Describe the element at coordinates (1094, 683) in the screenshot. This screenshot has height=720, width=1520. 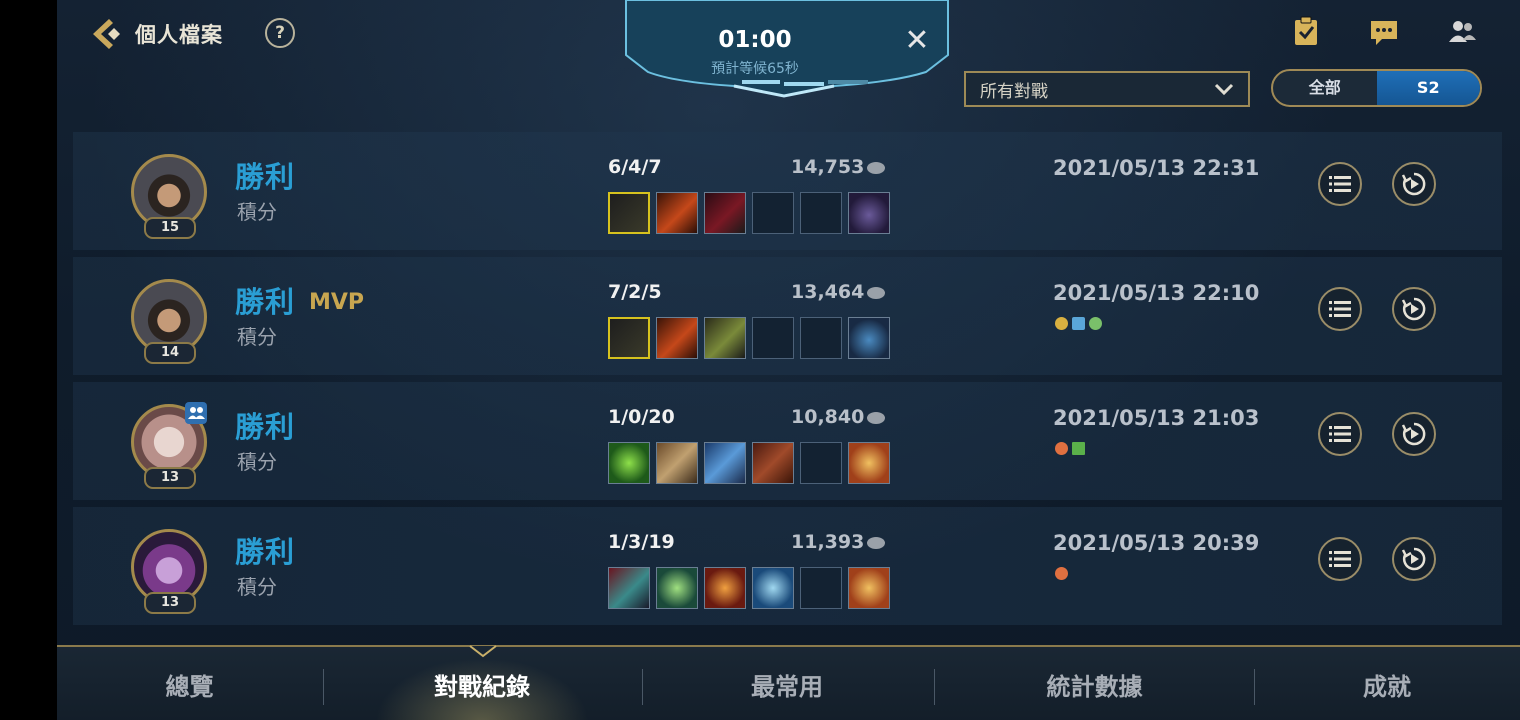
I see `tab-statistics: 統計數據` at that location.